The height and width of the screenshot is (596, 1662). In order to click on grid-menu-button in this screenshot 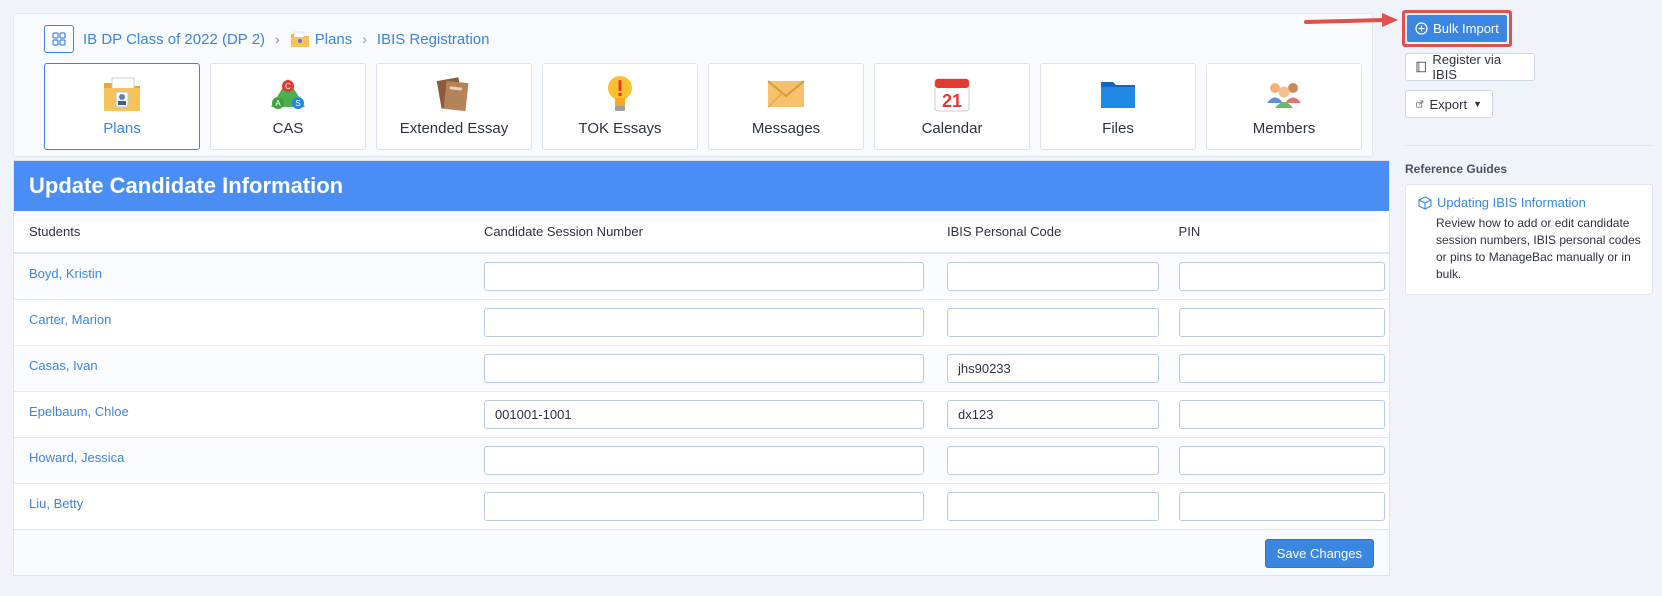, I will do `click(59, 39)`.